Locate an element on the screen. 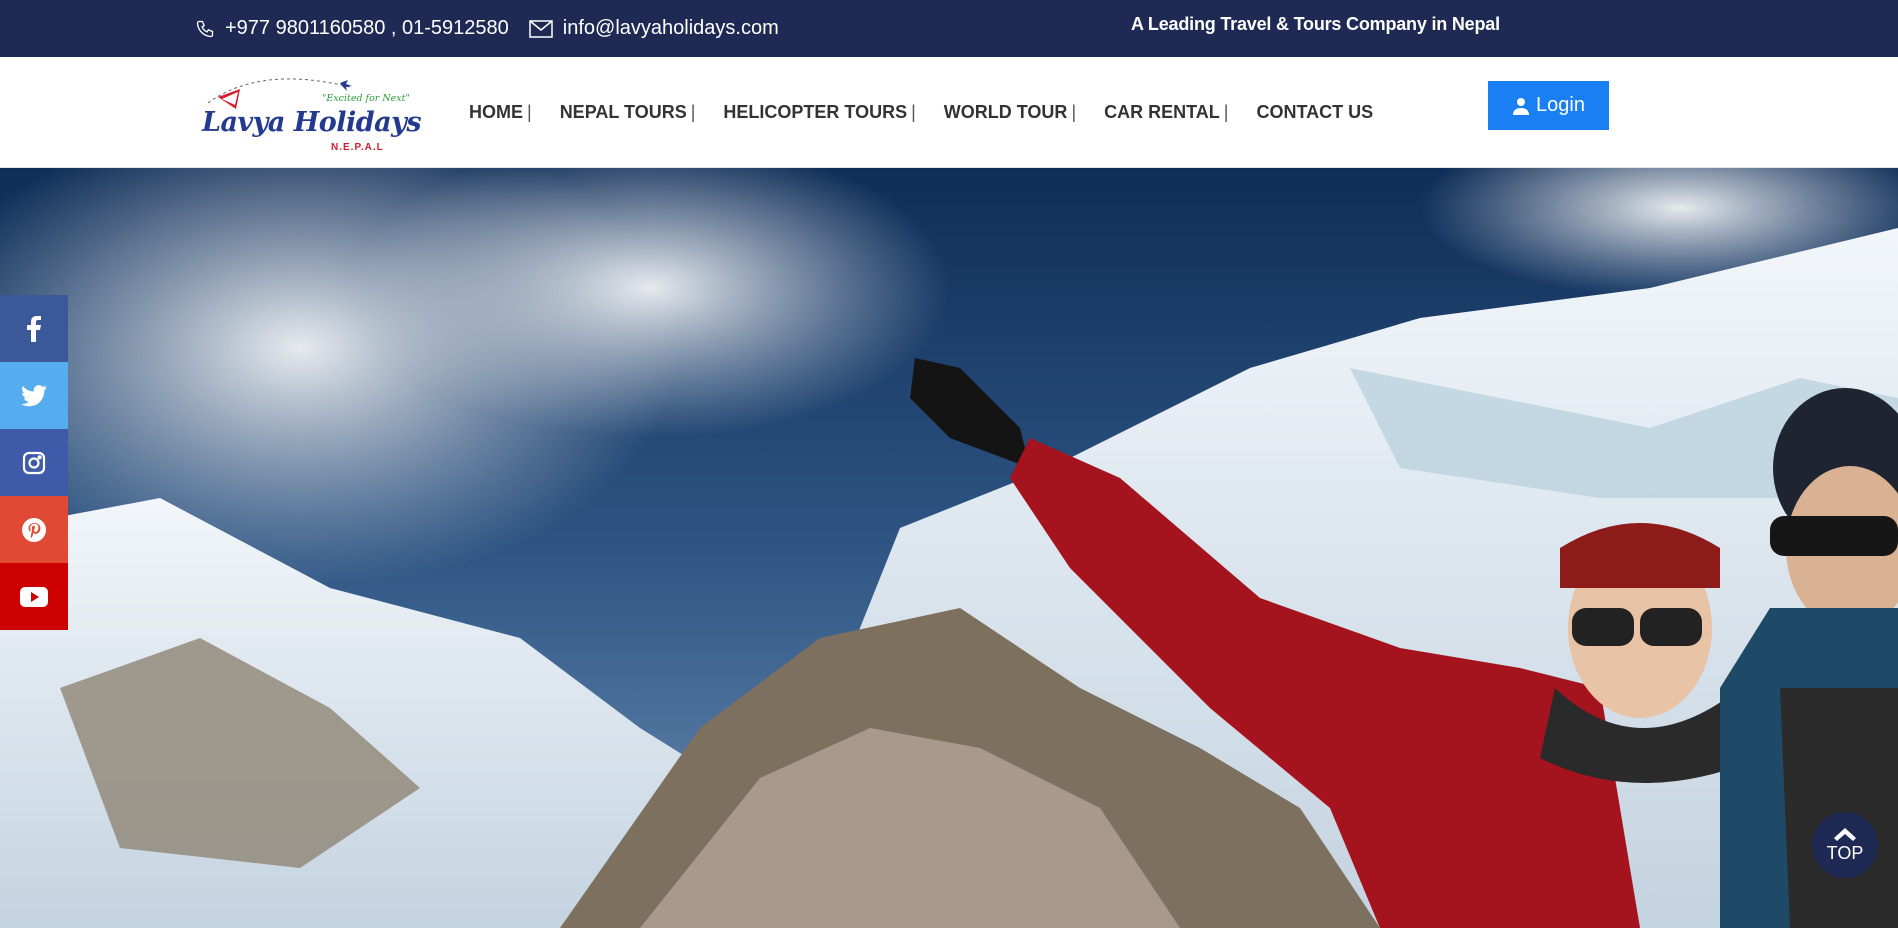 The width and height of the screenshot is (1898, 928). nav-contact-us: CONTACT US is located at coordinates (1314, 112).